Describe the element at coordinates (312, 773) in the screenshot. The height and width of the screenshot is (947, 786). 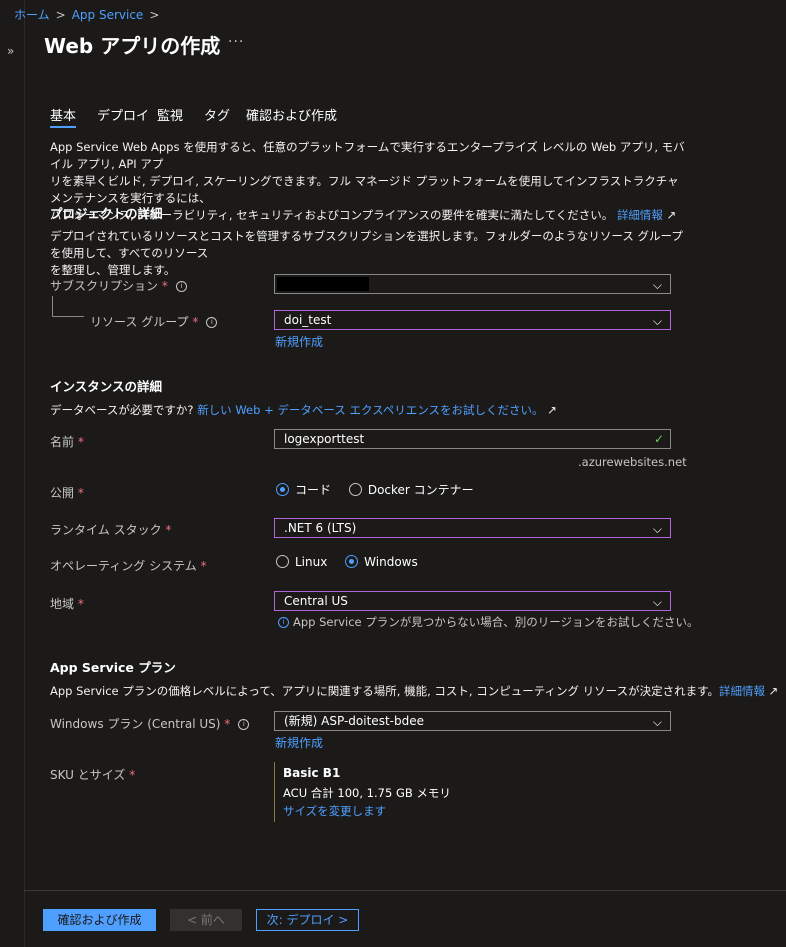
I see `sku-name: Basic B1` at that location.